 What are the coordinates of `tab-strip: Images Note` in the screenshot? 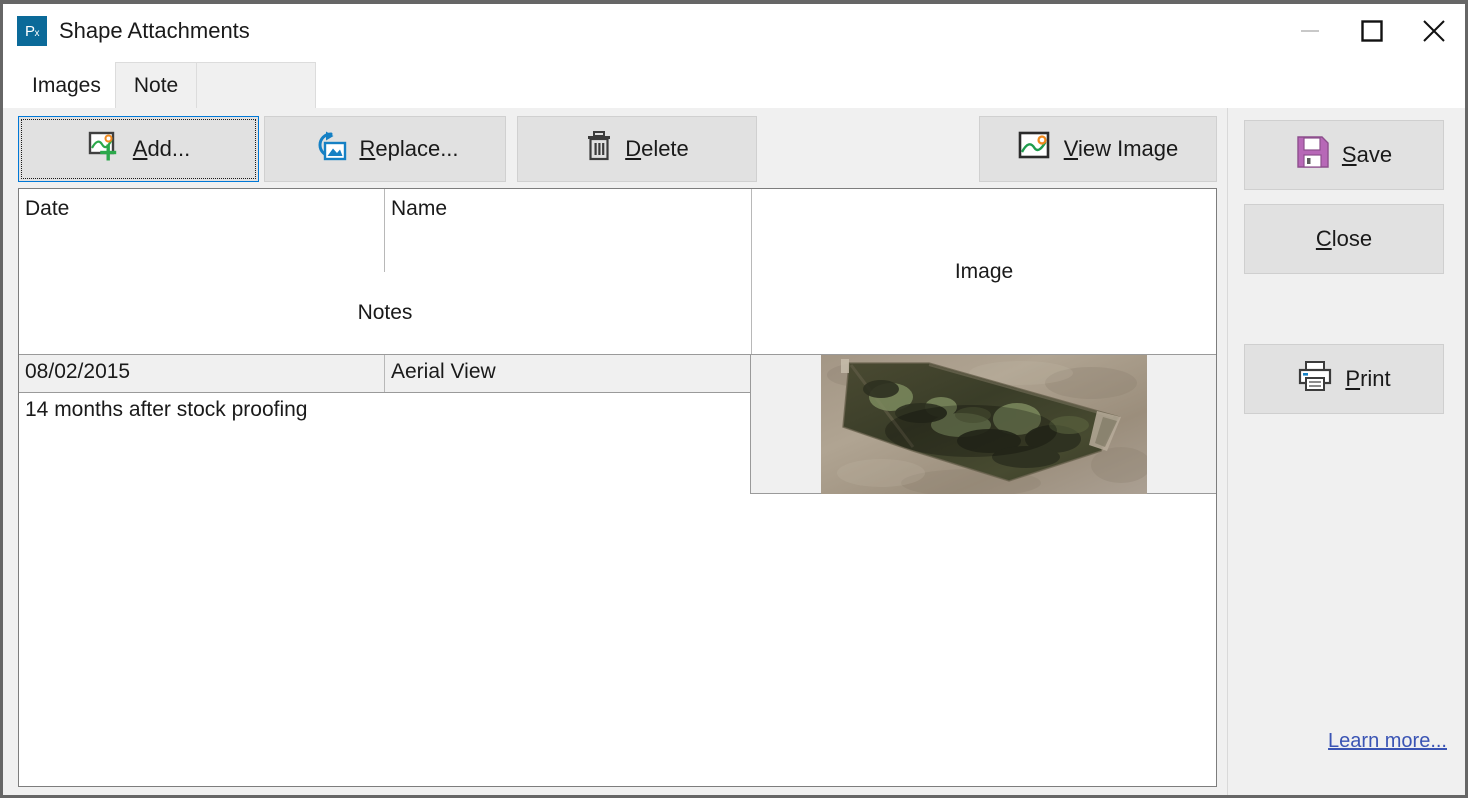 It's located at (734, 83).